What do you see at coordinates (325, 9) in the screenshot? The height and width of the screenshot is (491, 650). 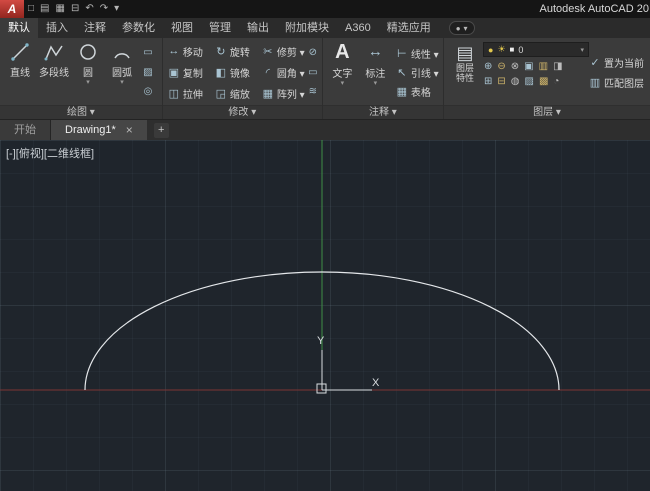 I see `title-bar: A □ ▤ ▦ ⊟ ↶ ↷ ▾ Autodesk AutoCAD 20` at bounding box center [325, 9].